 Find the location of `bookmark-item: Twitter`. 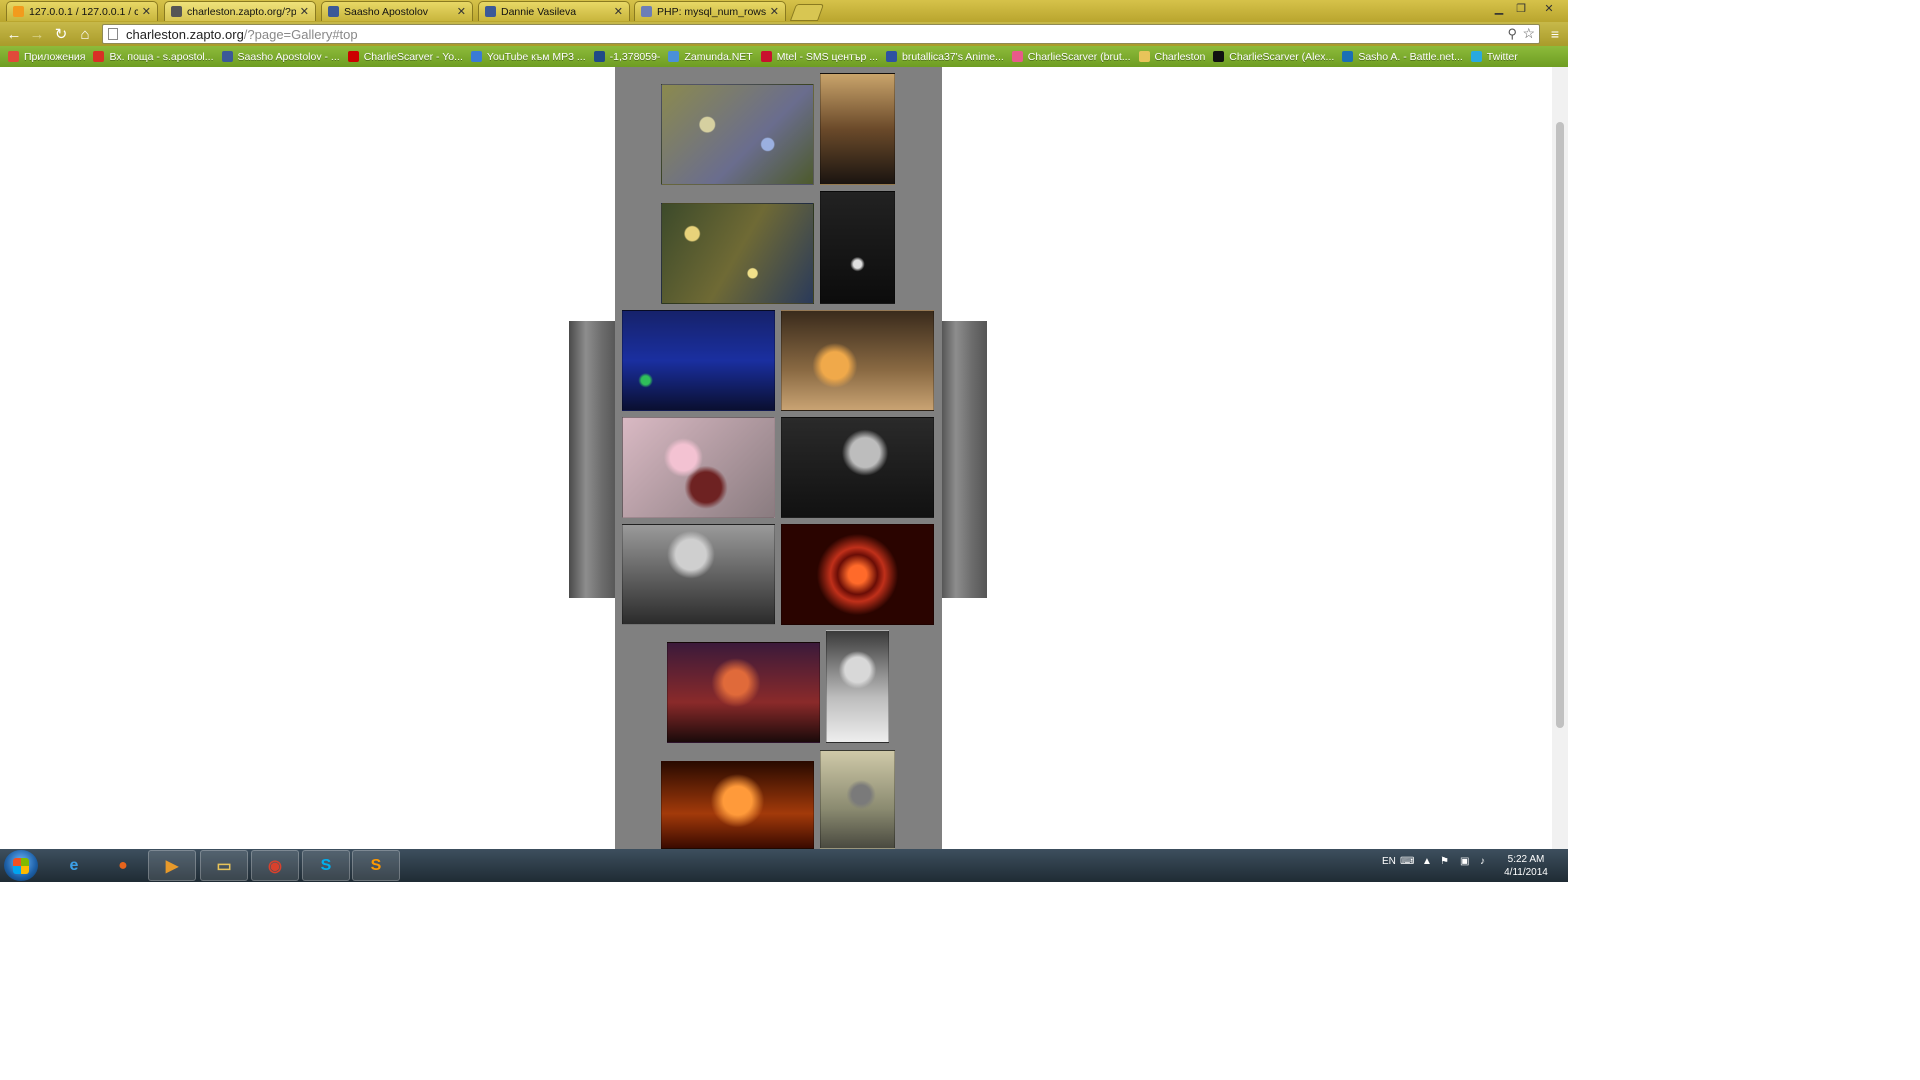

bookmark-item: Twitter is located at coordinates (1494, 57).